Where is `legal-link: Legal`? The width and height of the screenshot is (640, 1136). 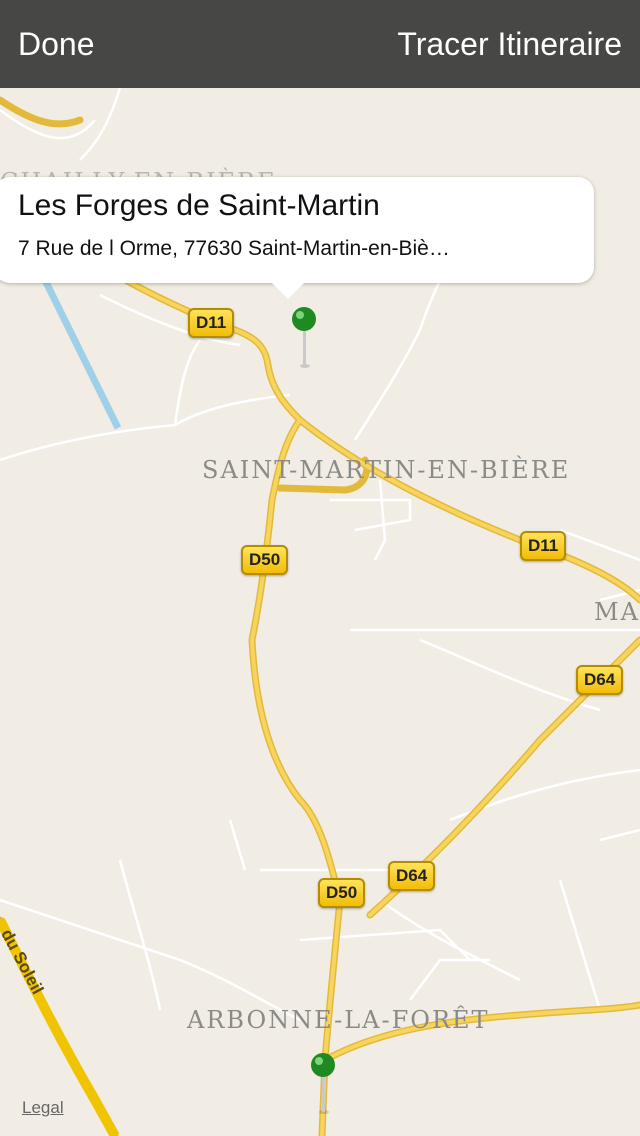
legal-link: Legal is located at coordinates (43, 1108).